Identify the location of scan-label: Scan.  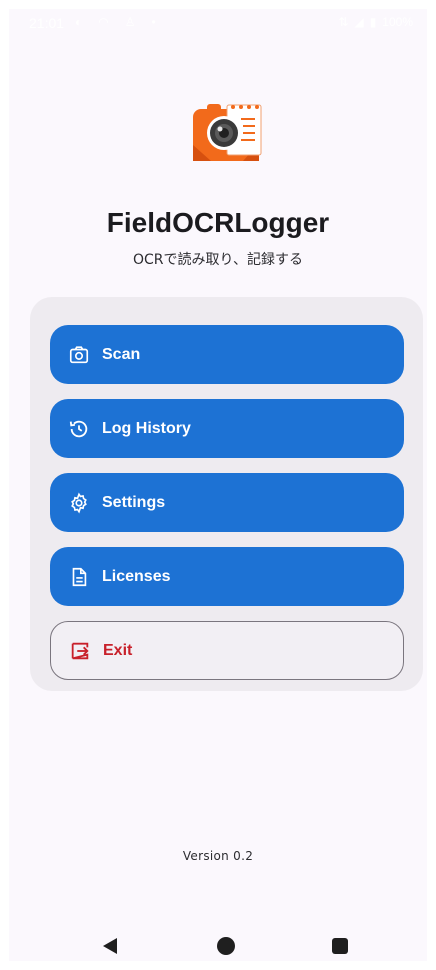
(121, 354).